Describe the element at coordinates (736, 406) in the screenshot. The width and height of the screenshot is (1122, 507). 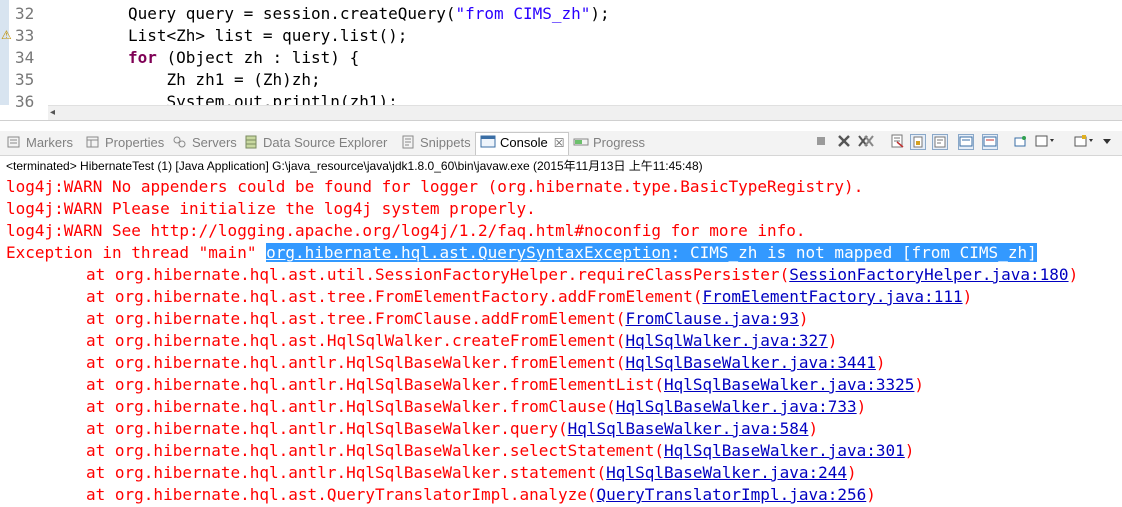
I see `stack-frame-link: HqlSqlBaseWalker.java:733` at that location.